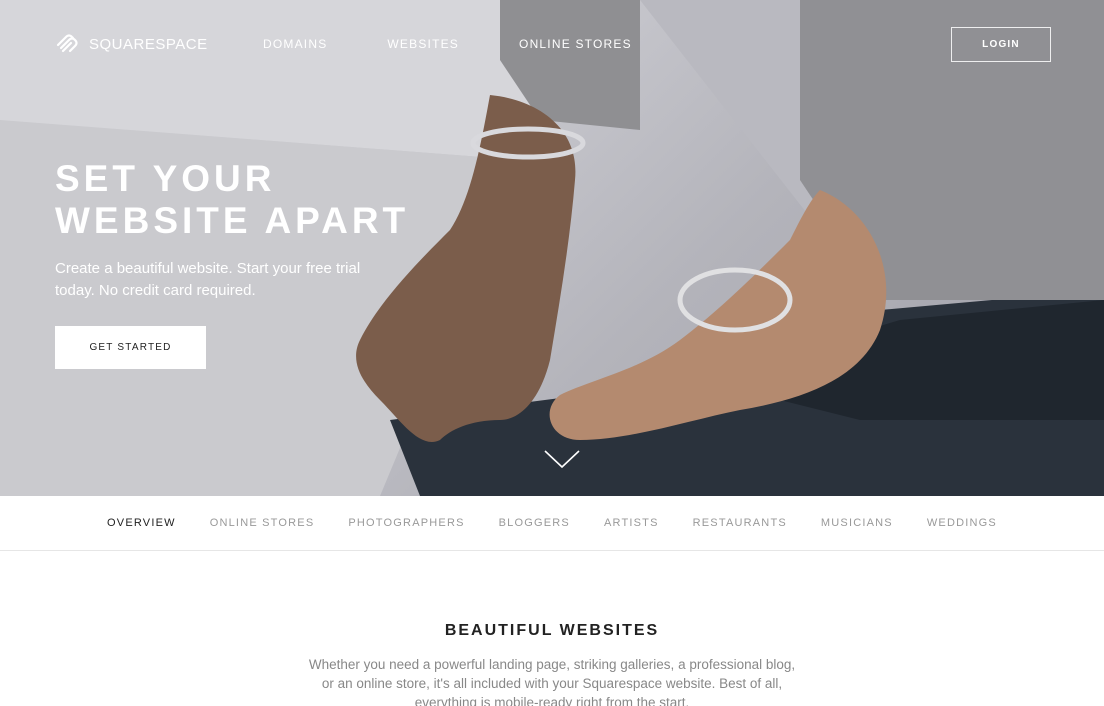 This screenshot has height=706, width=1104. I want to click on nav-item-online-stores: ONLINE STORES, so click(575, 44).